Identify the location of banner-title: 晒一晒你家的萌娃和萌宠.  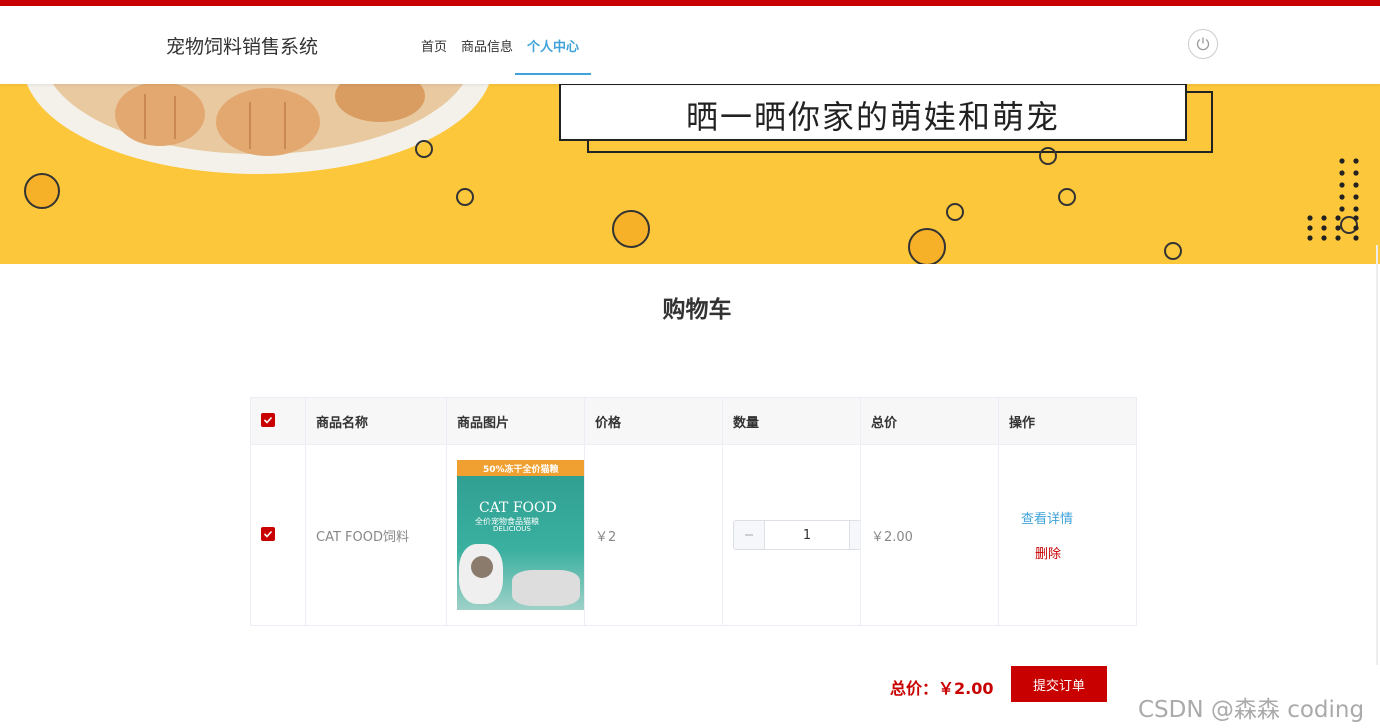
(872, 117).